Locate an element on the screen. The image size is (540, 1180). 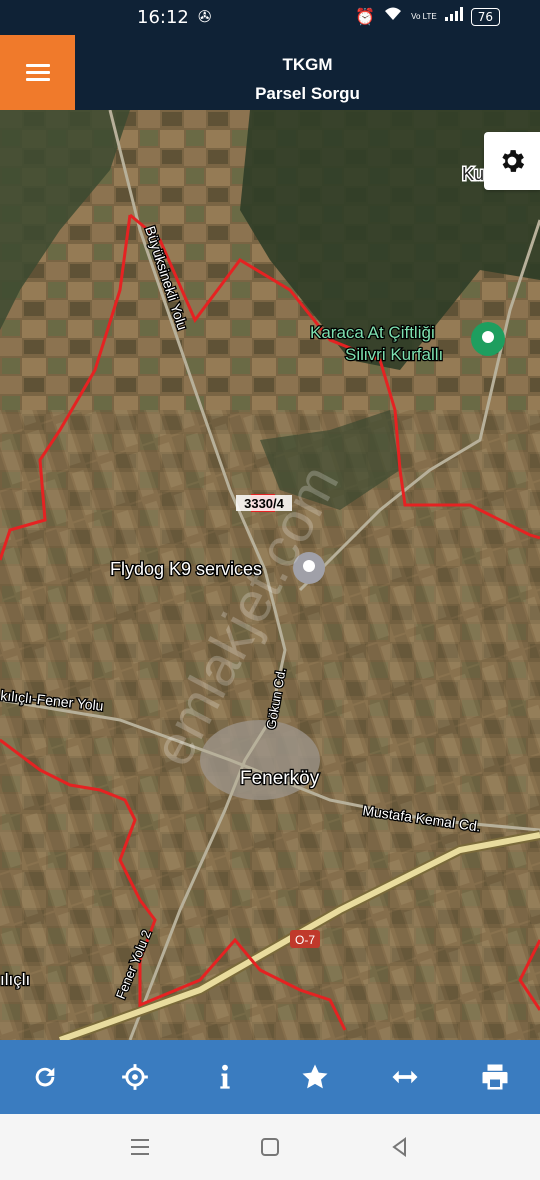
print-icon is located at coordinates (495, 1077).